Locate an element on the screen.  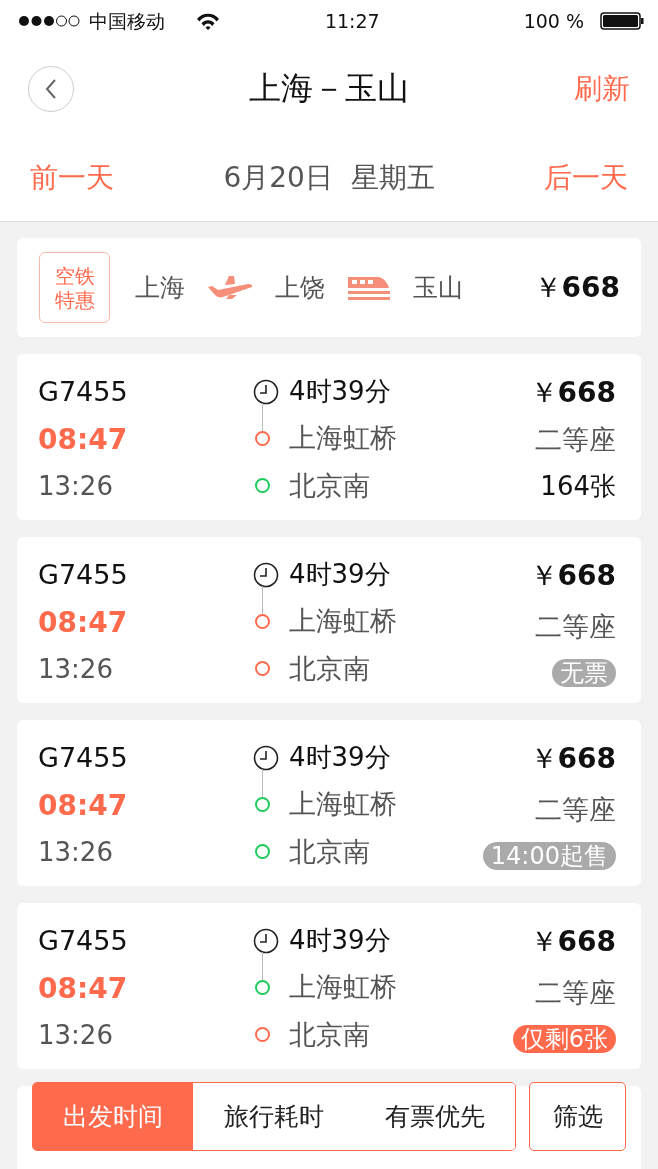
ticket-count: 164张 is located at coordinates (578, 486).